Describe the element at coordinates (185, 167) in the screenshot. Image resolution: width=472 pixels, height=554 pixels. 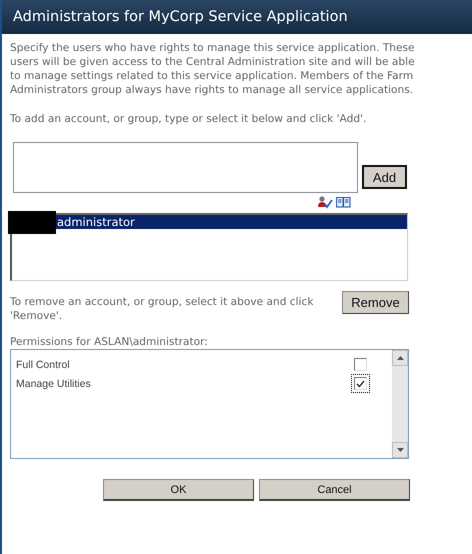
I see `account-input-field` at that location.